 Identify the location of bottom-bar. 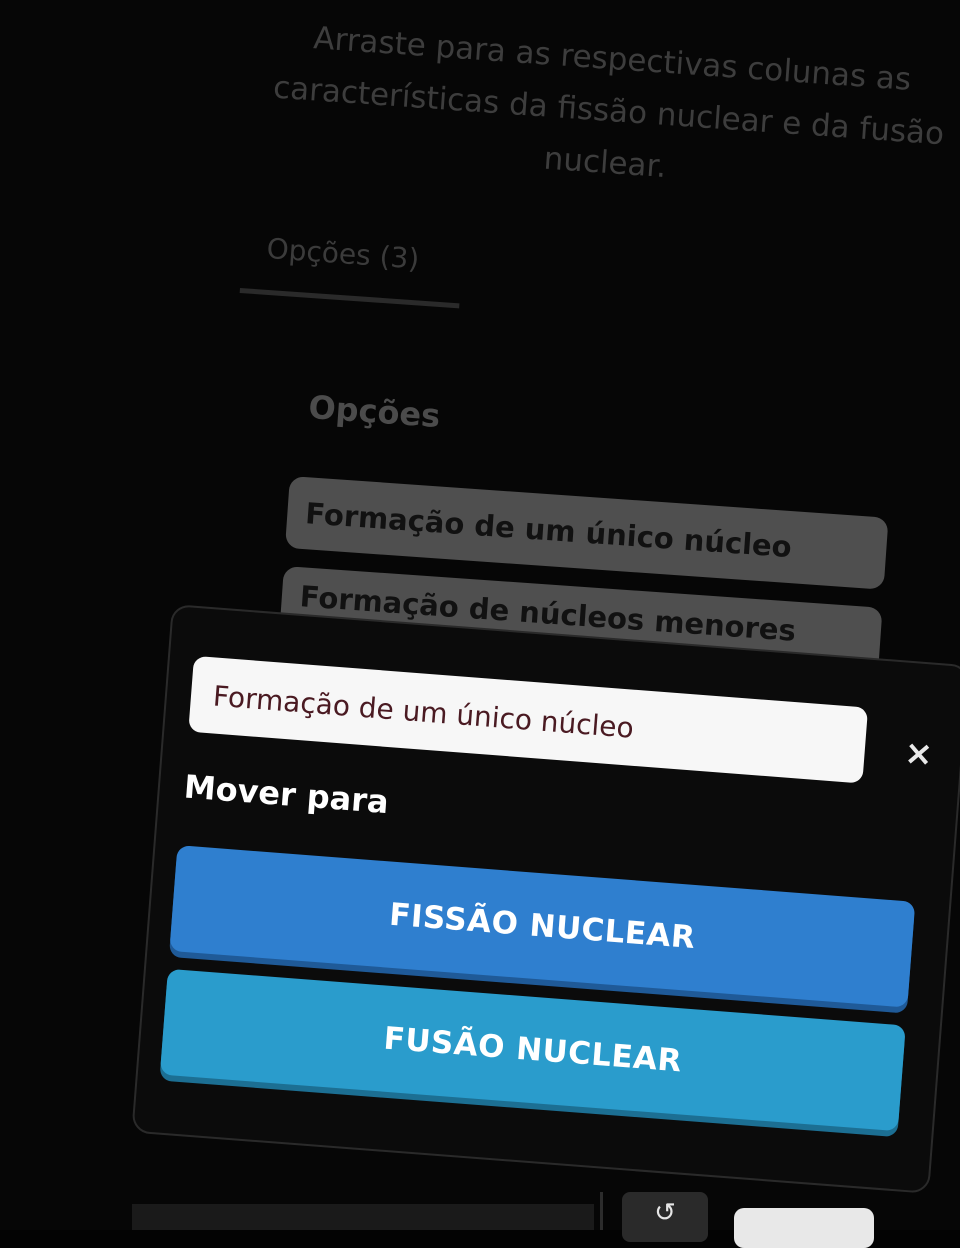
(363, 1217).